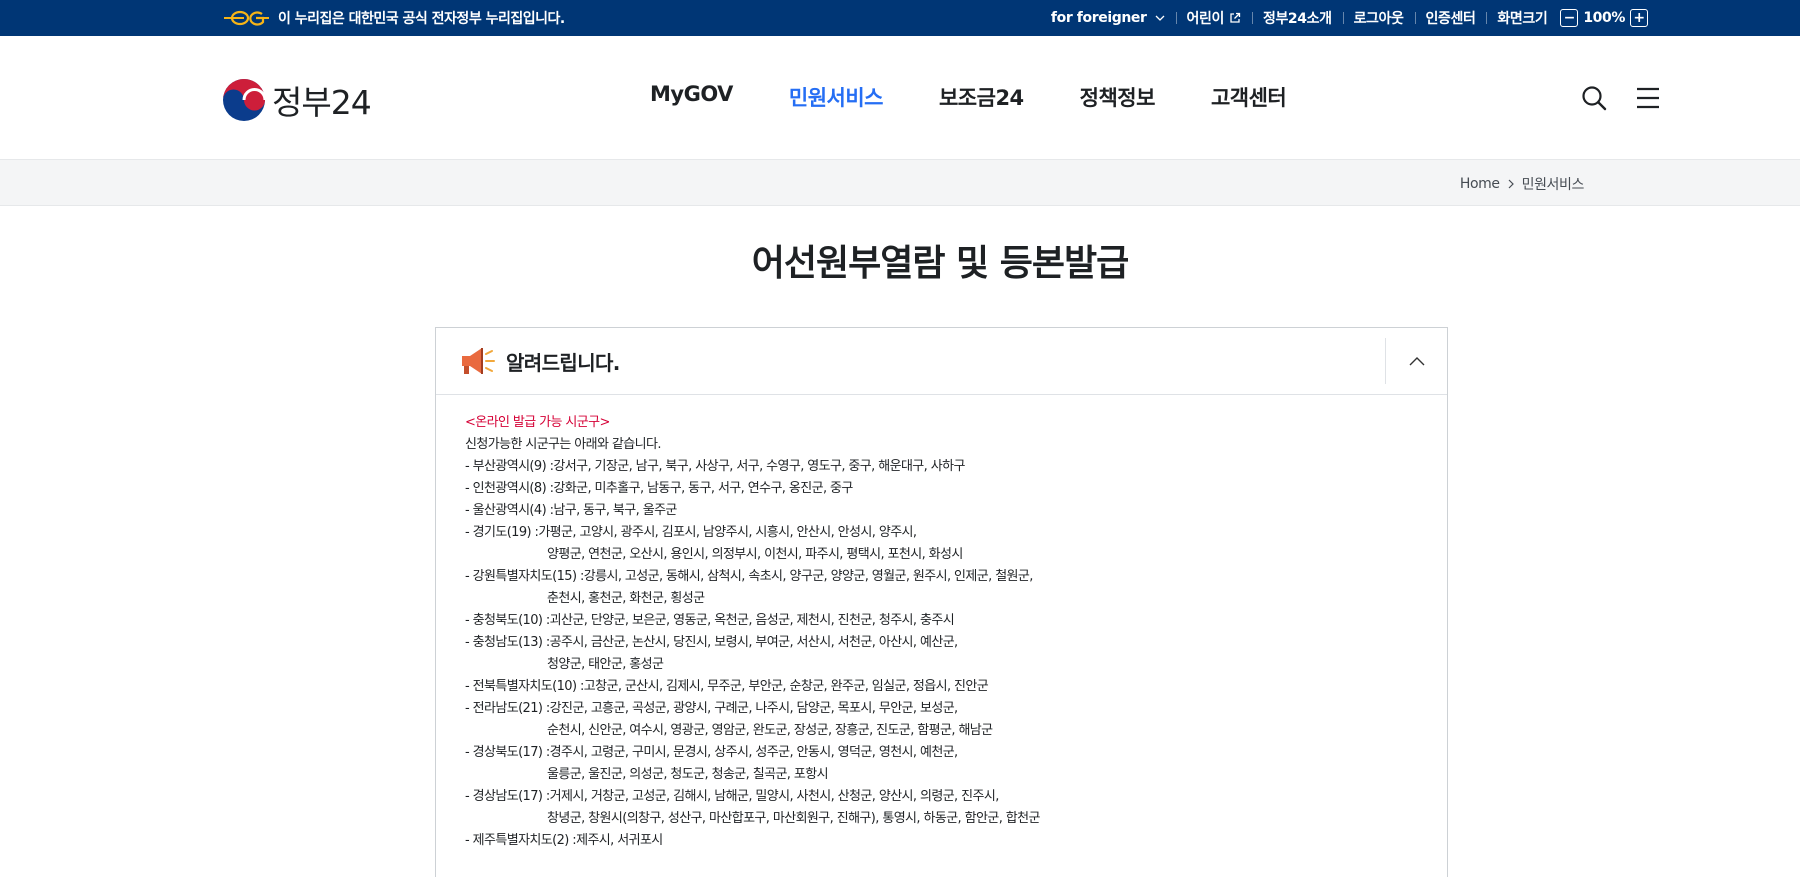 This screenshot has height=877, width=1800. I want to click on region-name: - 충청북도(10) :, so click(507, 620).